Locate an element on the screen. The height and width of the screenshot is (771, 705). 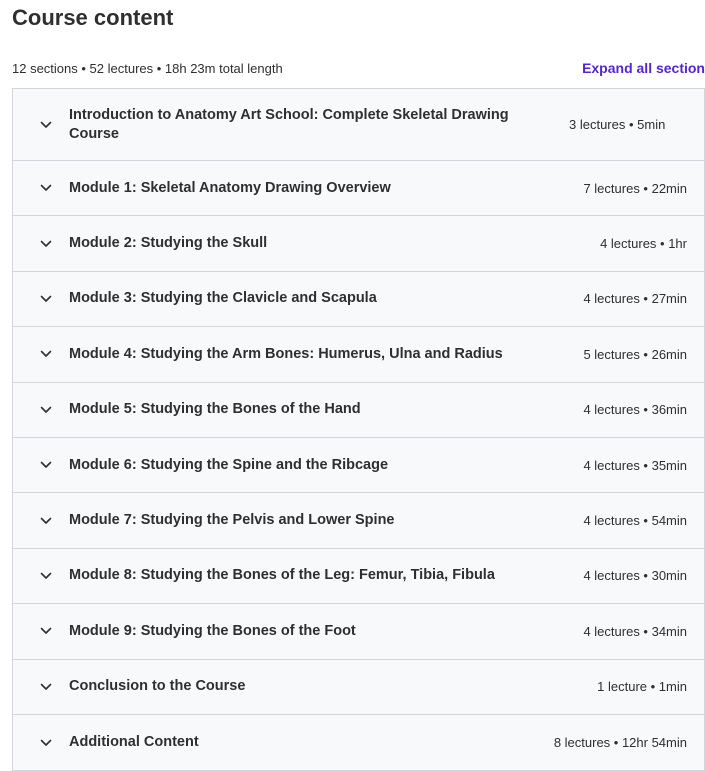
section-title: Module 2: Studying the Skull is located at coordinates (168, 243).